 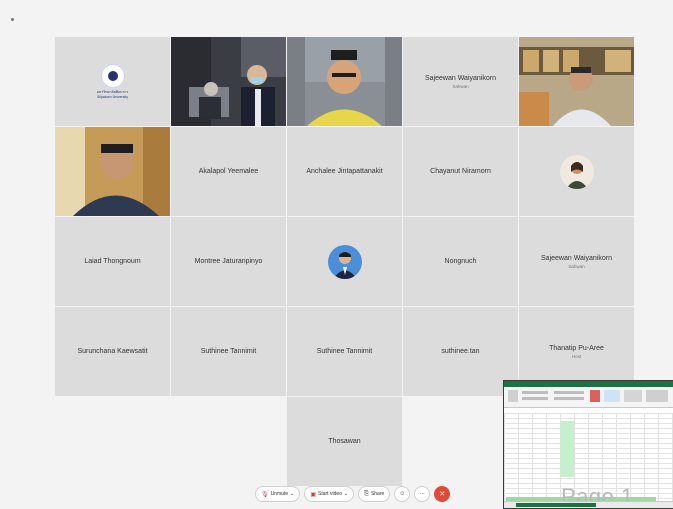 I want to click on participant-name: Thosawan, so click(x=344, y=441).